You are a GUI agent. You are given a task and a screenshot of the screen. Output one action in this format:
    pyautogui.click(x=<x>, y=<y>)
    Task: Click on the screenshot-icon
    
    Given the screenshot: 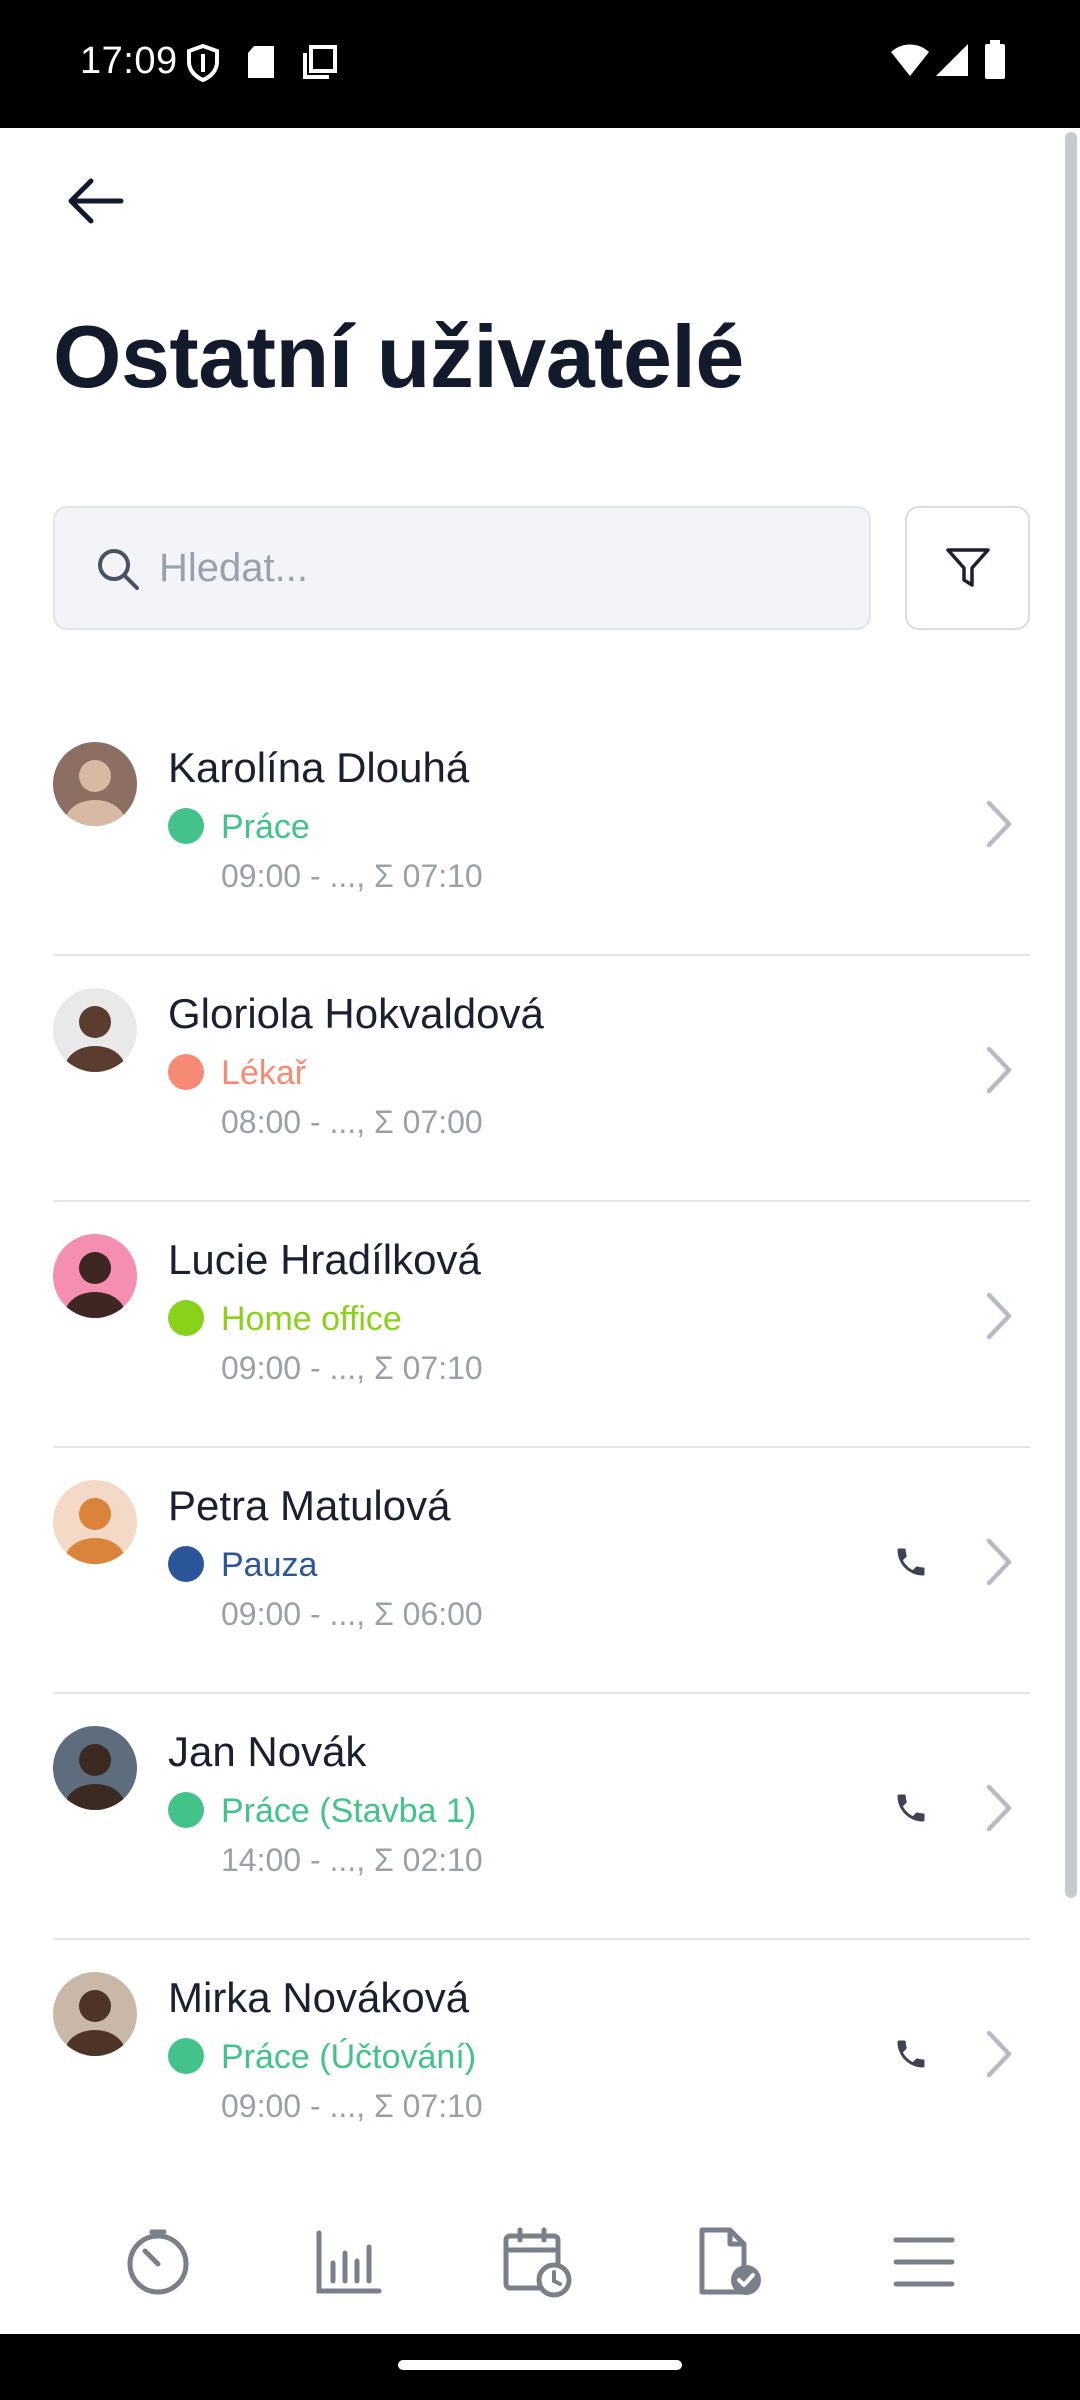 What is the action you would take?
    pyautogui.click(x=320, y=64)
    